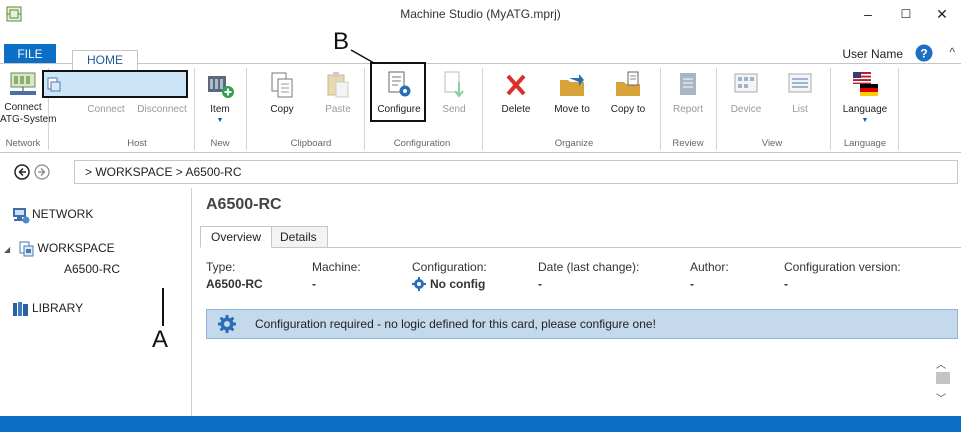 The height and width of the screenshot is (432, 961). I want to click on scrollbar-thumb, so click(943, 378).